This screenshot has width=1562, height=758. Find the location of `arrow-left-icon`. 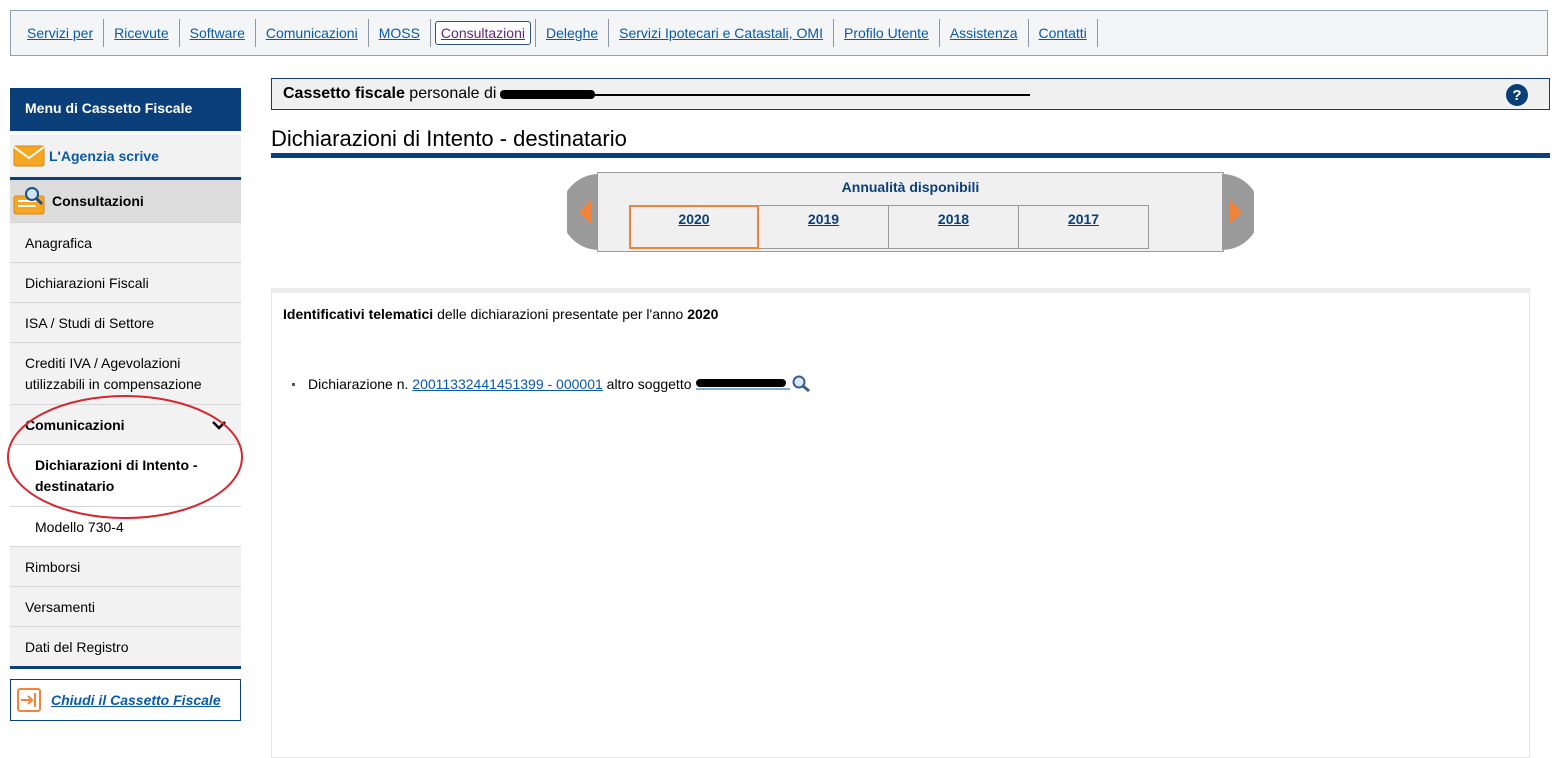

arrow-left-icon is located at coordinates (583, 212).